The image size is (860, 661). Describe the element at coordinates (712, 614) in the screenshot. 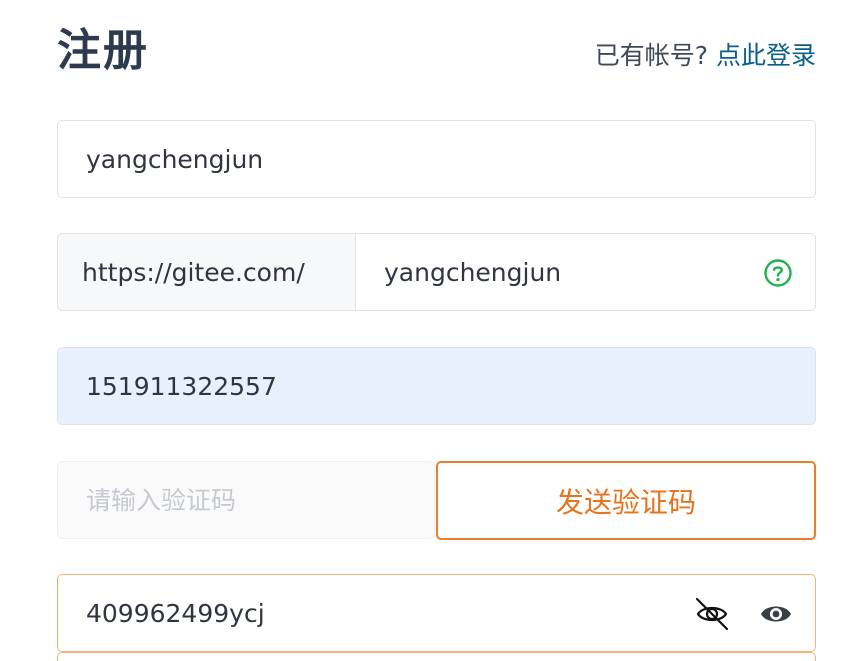

I see `eye-off-icon` at that location.